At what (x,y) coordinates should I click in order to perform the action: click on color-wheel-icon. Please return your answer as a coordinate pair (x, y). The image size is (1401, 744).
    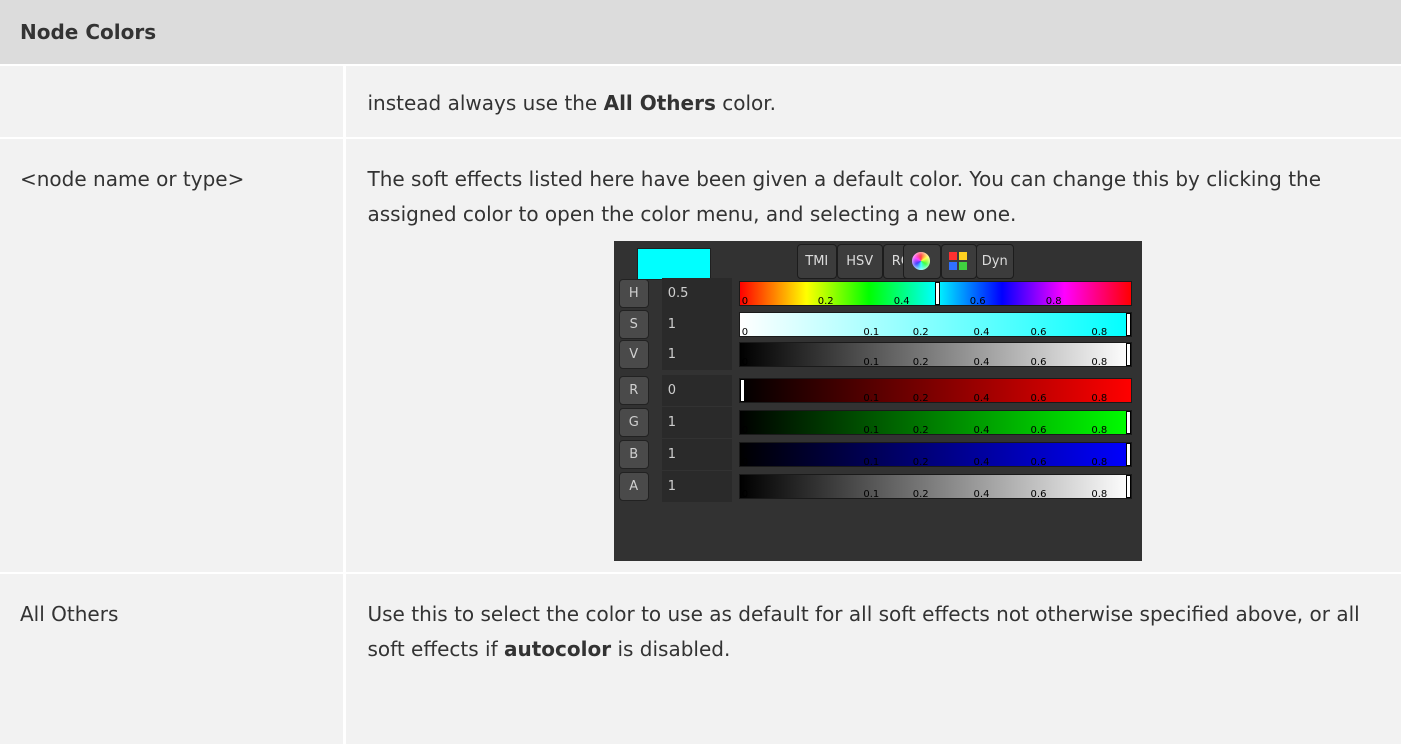
    Looking at the image, I should click on (920, 261).